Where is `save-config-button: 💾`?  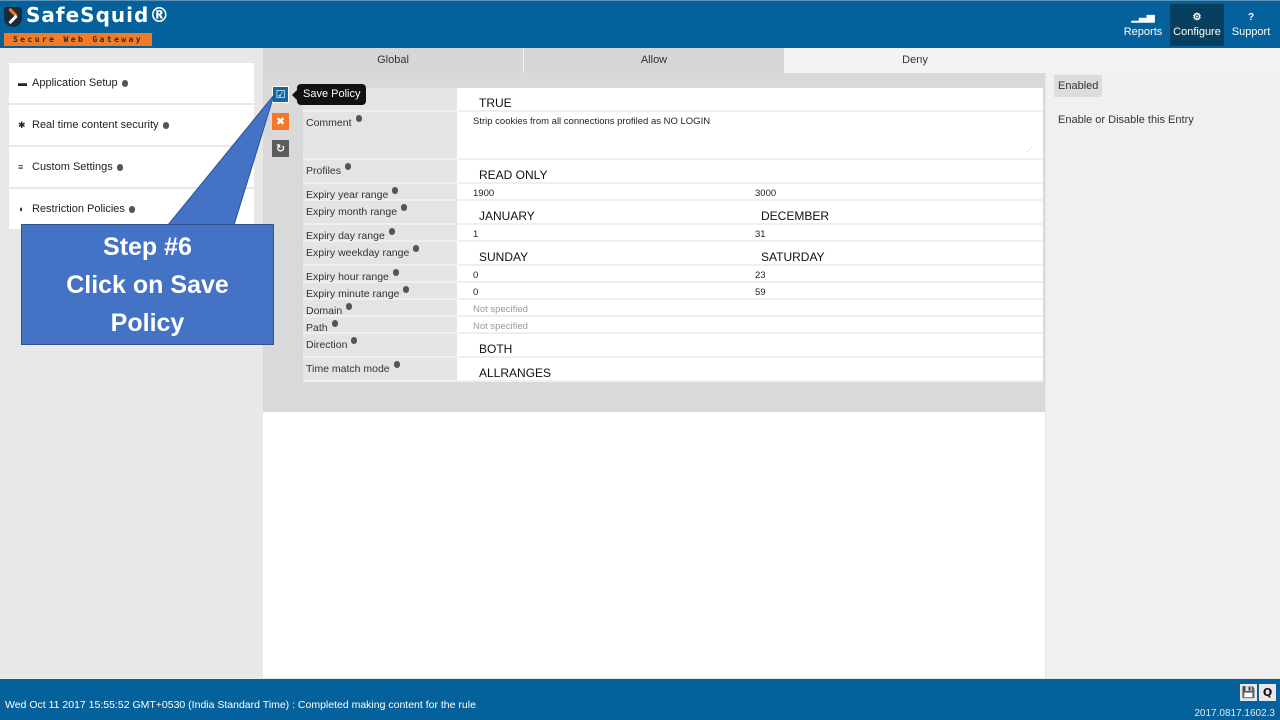
save-config-button: 💾 is located at coordinates (1248, 692).